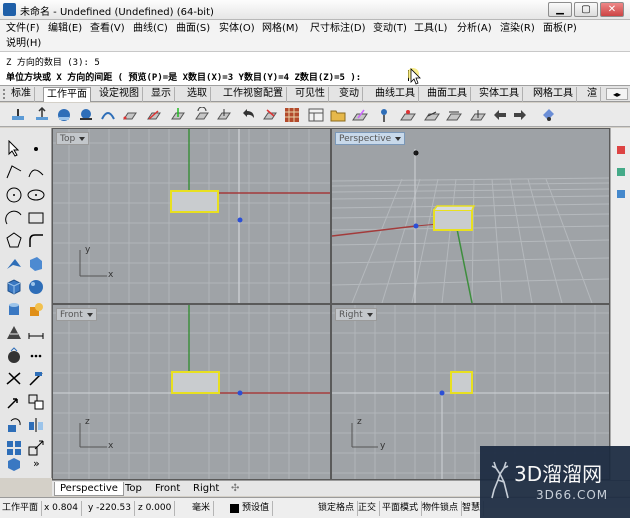  I want to click on cplane-elevation-icon, so click(42, 115).